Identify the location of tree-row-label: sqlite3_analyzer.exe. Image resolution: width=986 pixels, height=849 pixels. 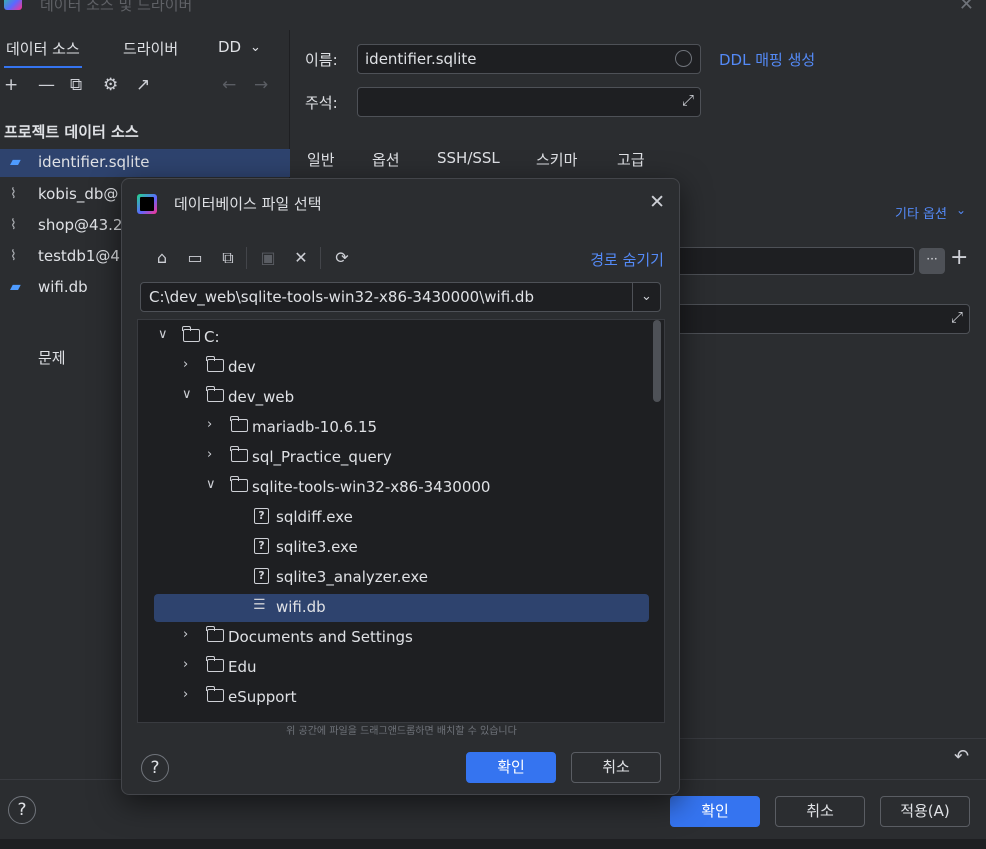
(352, 577).